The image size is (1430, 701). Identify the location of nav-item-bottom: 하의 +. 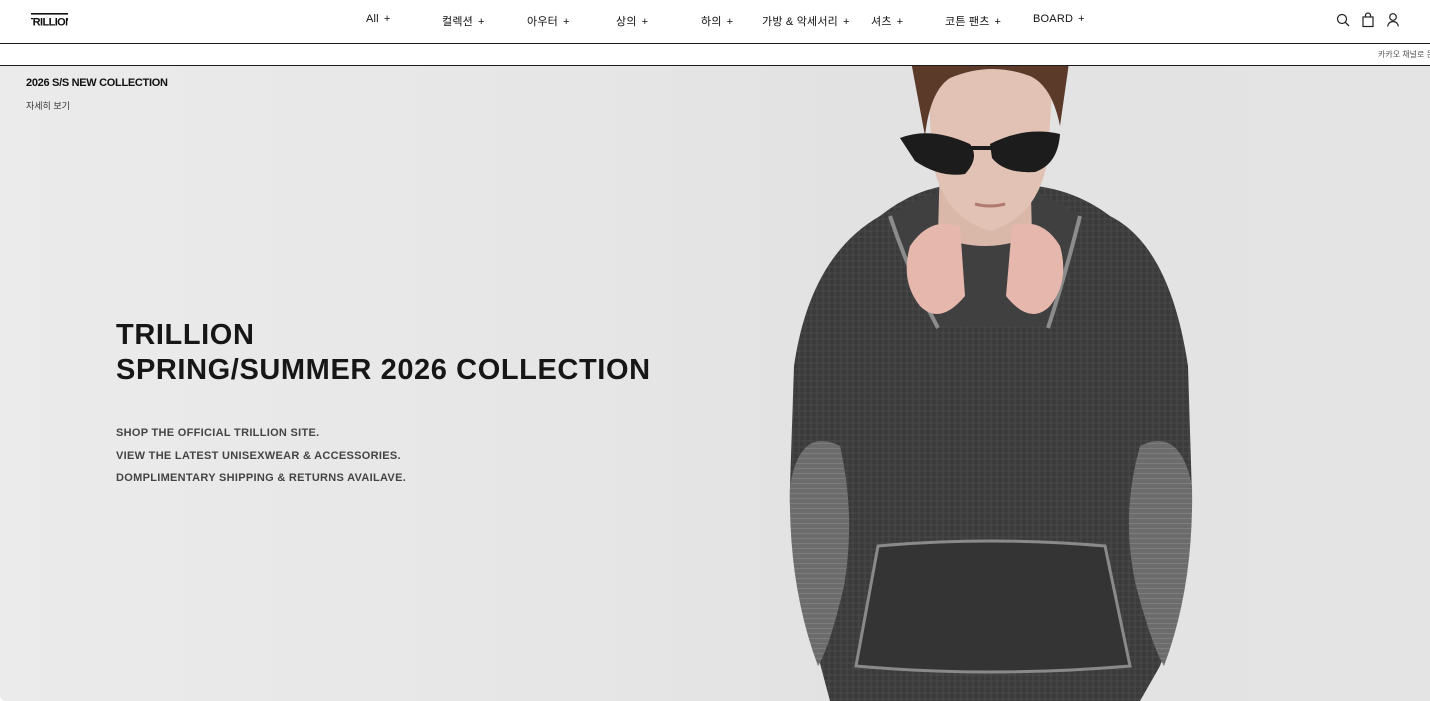
(717, 21).